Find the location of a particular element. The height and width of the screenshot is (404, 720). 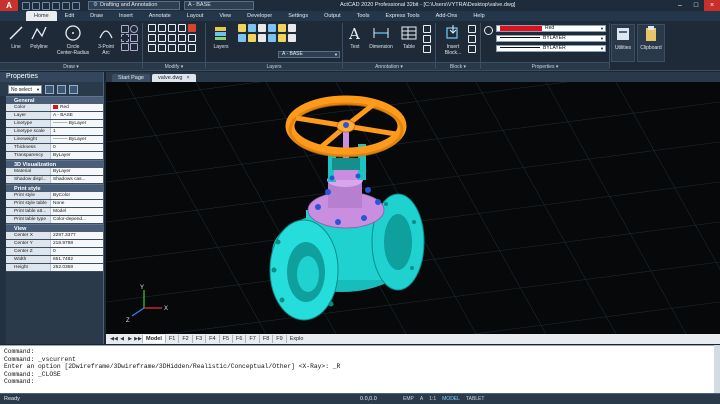

tab-help: Help is located at coordinates (478, 16).